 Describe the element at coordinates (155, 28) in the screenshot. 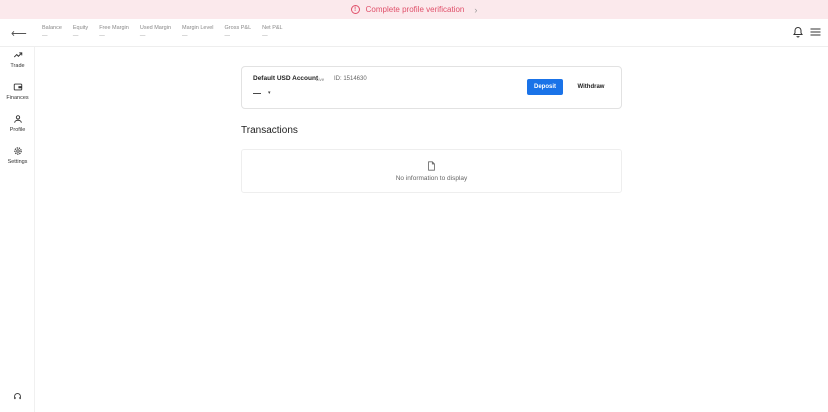

I see `stat-label: Used Margin` at that location.